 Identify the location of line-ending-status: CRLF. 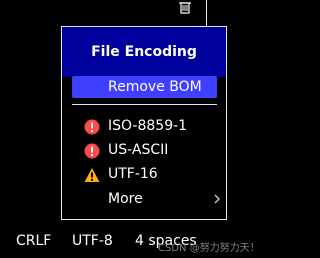
(33, 241).